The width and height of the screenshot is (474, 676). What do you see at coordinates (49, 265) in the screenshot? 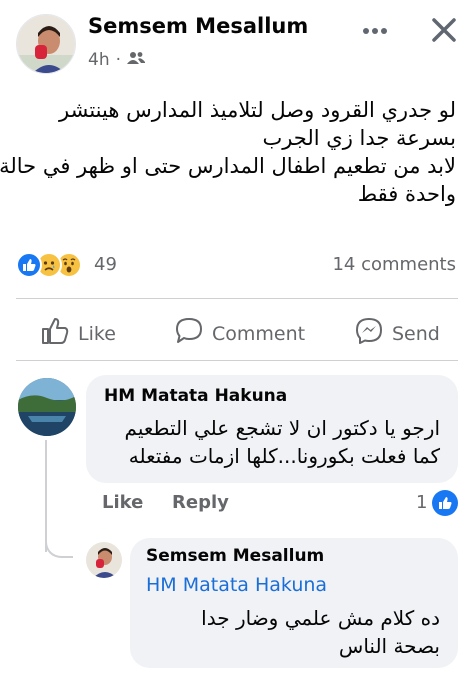
I see `reactions-summary` at bounding box center [49, 265].